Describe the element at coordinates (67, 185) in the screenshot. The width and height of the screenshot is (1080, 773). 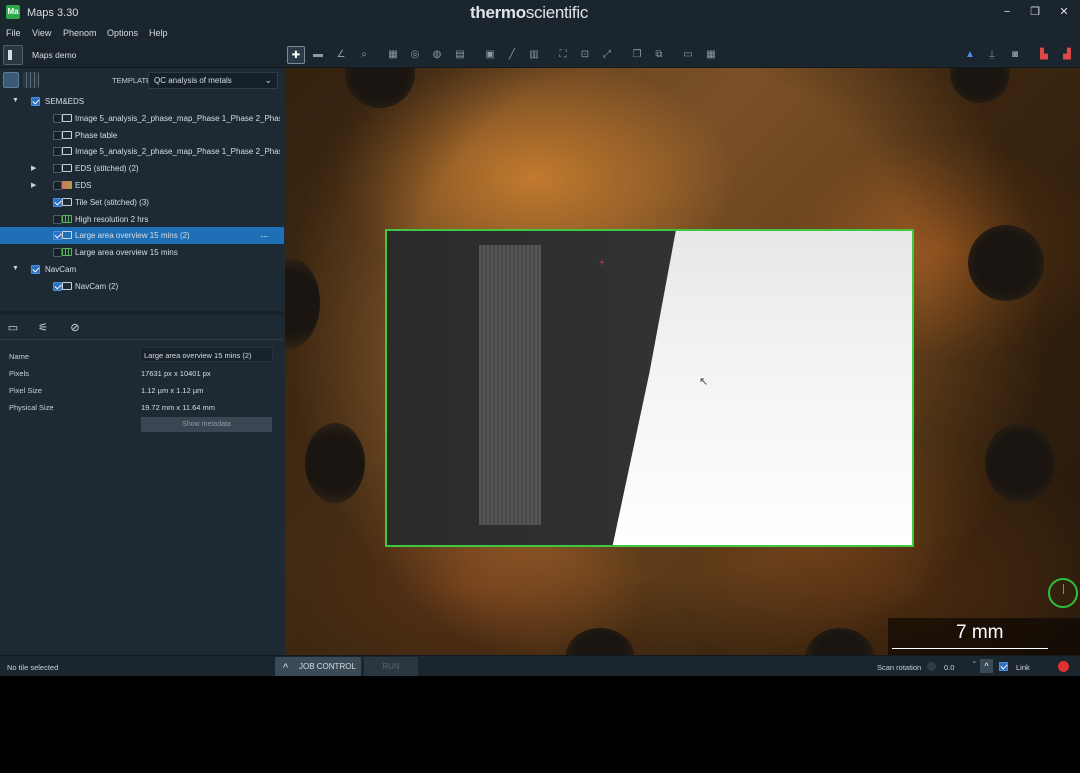
I see `eds-map-icon` at that location.